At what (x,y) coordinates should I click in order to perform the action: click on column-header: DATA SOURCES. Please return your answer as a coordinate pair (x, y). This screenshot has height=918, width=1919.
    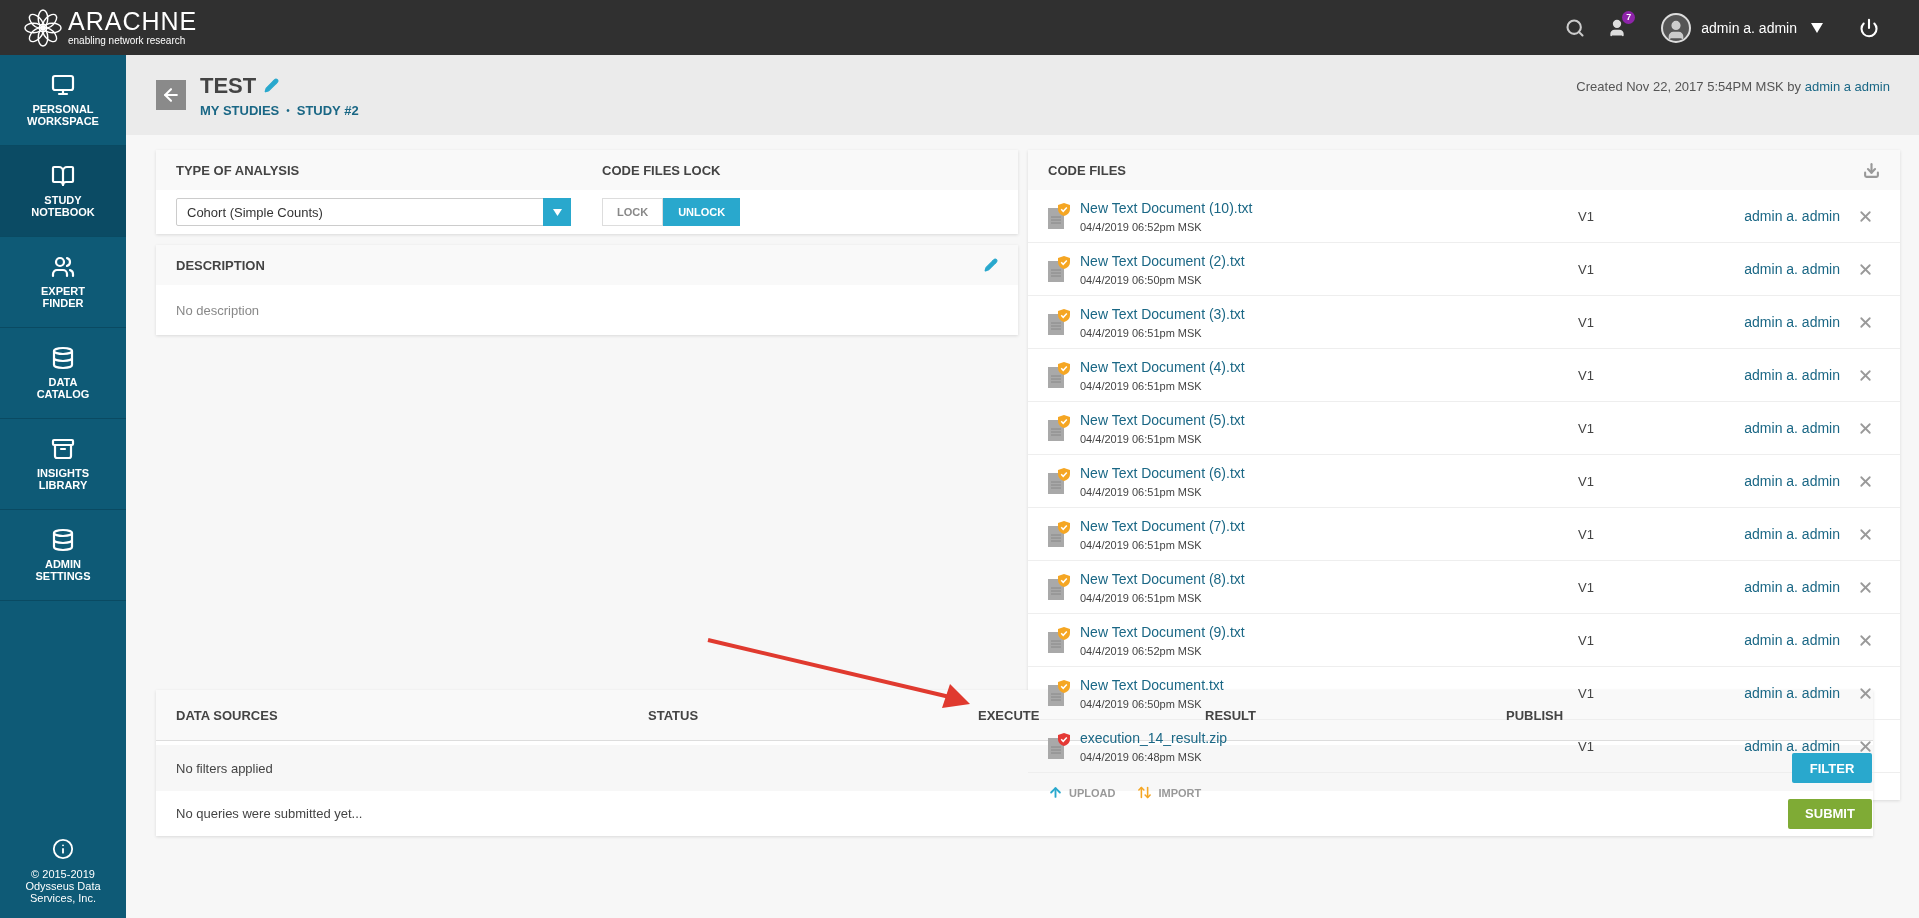
    Looking at the image, I should click on (227, 715).